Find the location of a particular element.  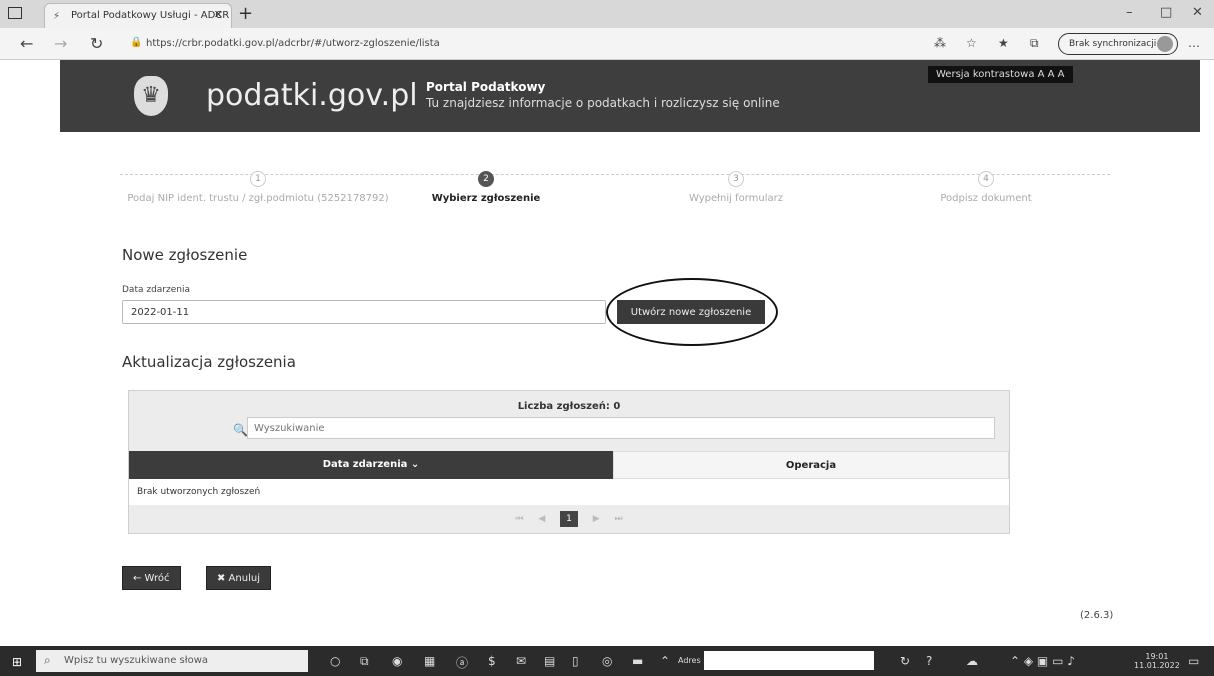

browser-tab: ⚡ Portal Podatkowy Usługi - ADCR ✕ is located at coordinates (138, 15).